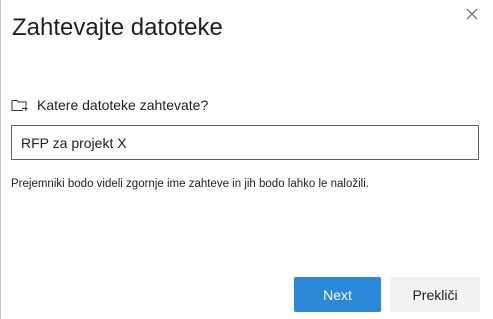 The width and height of the screenshot is (493, 319). I want to click on question-label: Katere datoteke zahtevate?, so click(123, 105).